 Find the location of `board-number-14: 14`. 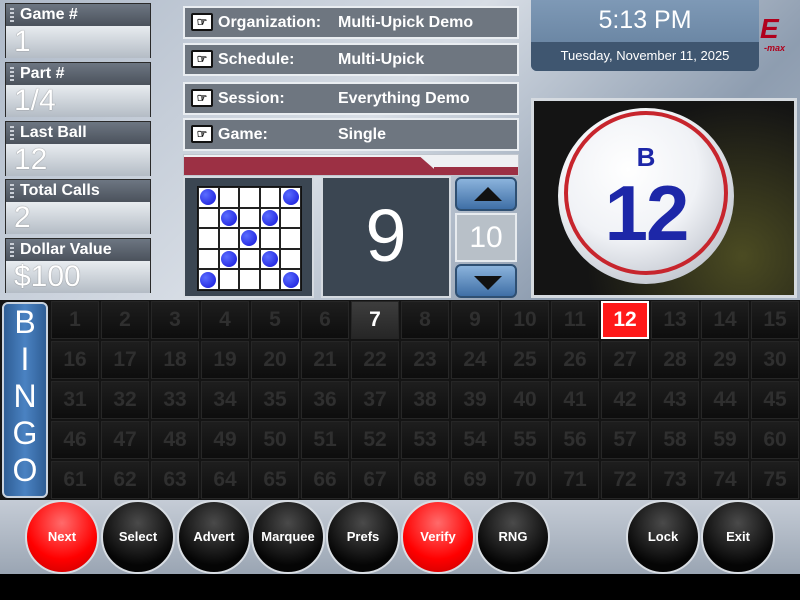

board-number-14: 14 is located at coordinates (725, 320).